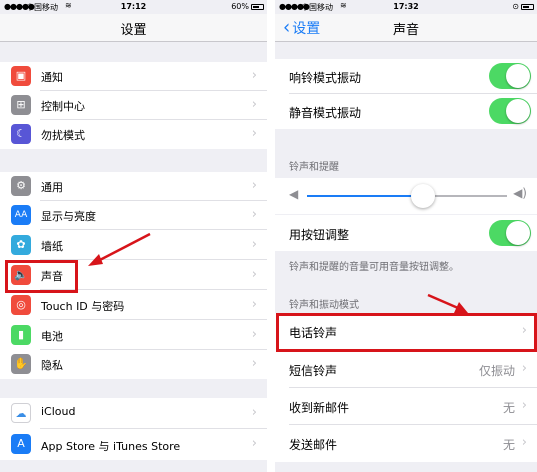 The image size is (537, 472). What do you see at coordinates (496, 371) in the screenshot?
I see `text-tone-value: 仅振动` at bounding box center [496, 371].